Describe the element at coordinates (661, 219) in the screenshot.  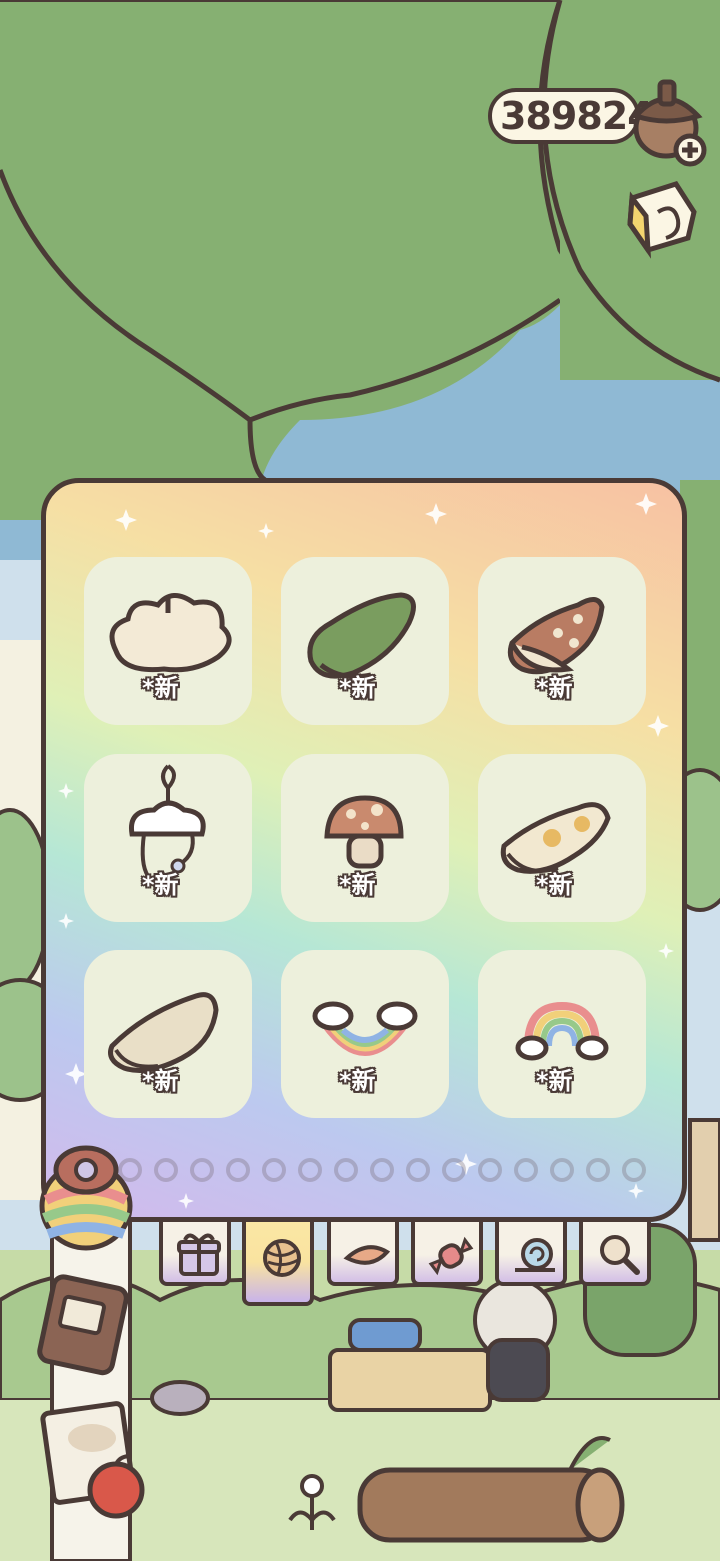
I see `guide-book-icon` at that location.